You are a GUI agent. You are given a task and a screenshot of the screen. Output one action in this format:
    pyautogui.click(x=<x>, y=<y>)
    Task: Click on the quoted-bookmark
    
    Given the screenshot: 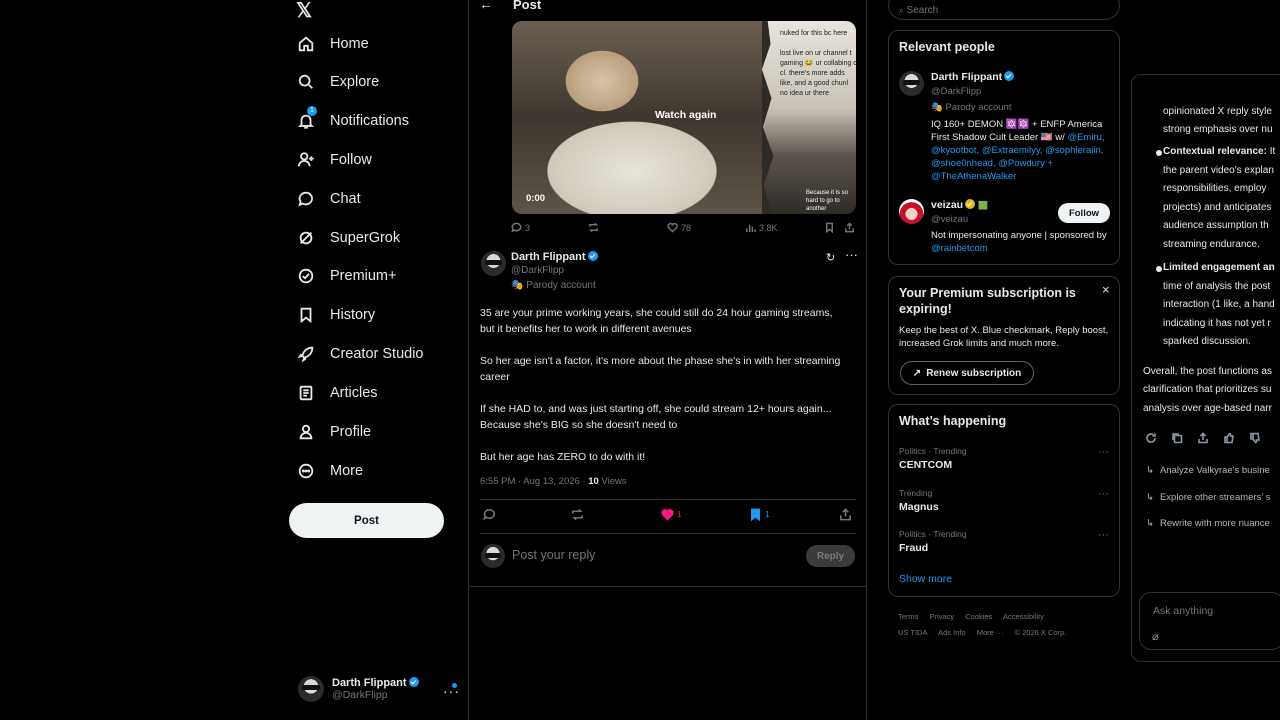 What is the action you would take?
    pyautogui.click(x=829, y=227)
    